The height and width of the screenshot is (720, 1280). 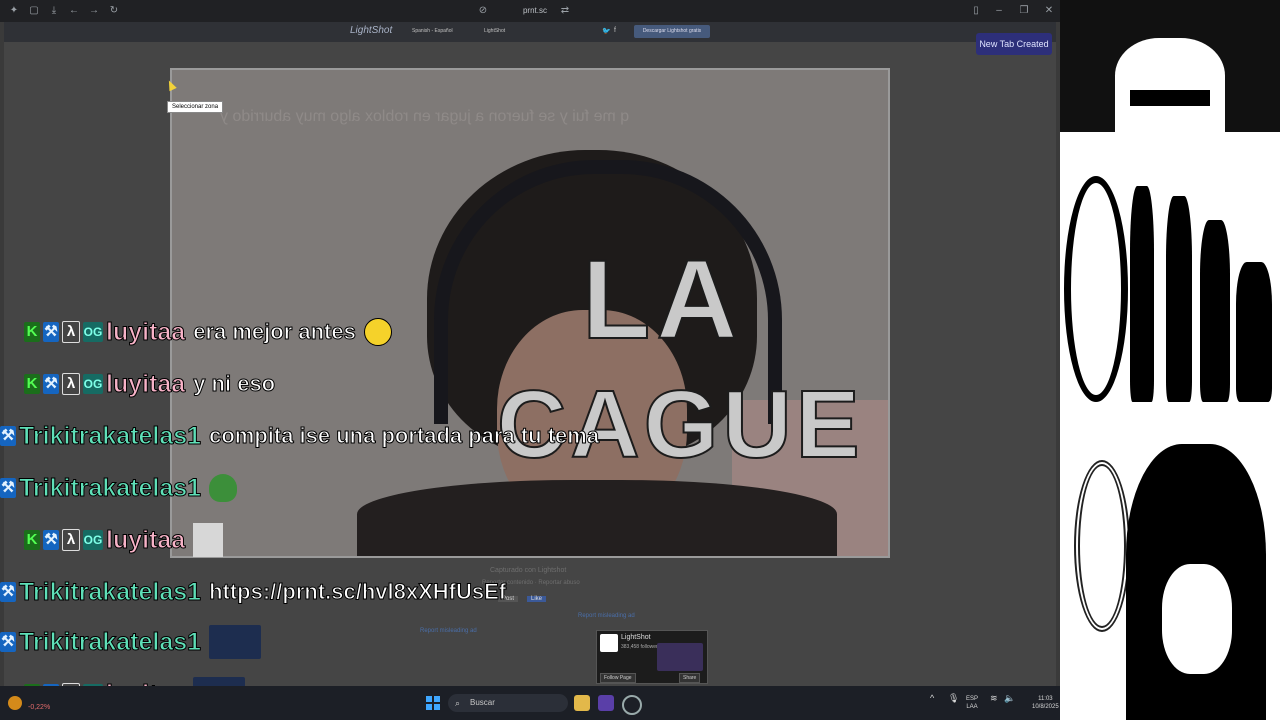 I want to click on hearts-pattern, so click(x=1102, y=546).